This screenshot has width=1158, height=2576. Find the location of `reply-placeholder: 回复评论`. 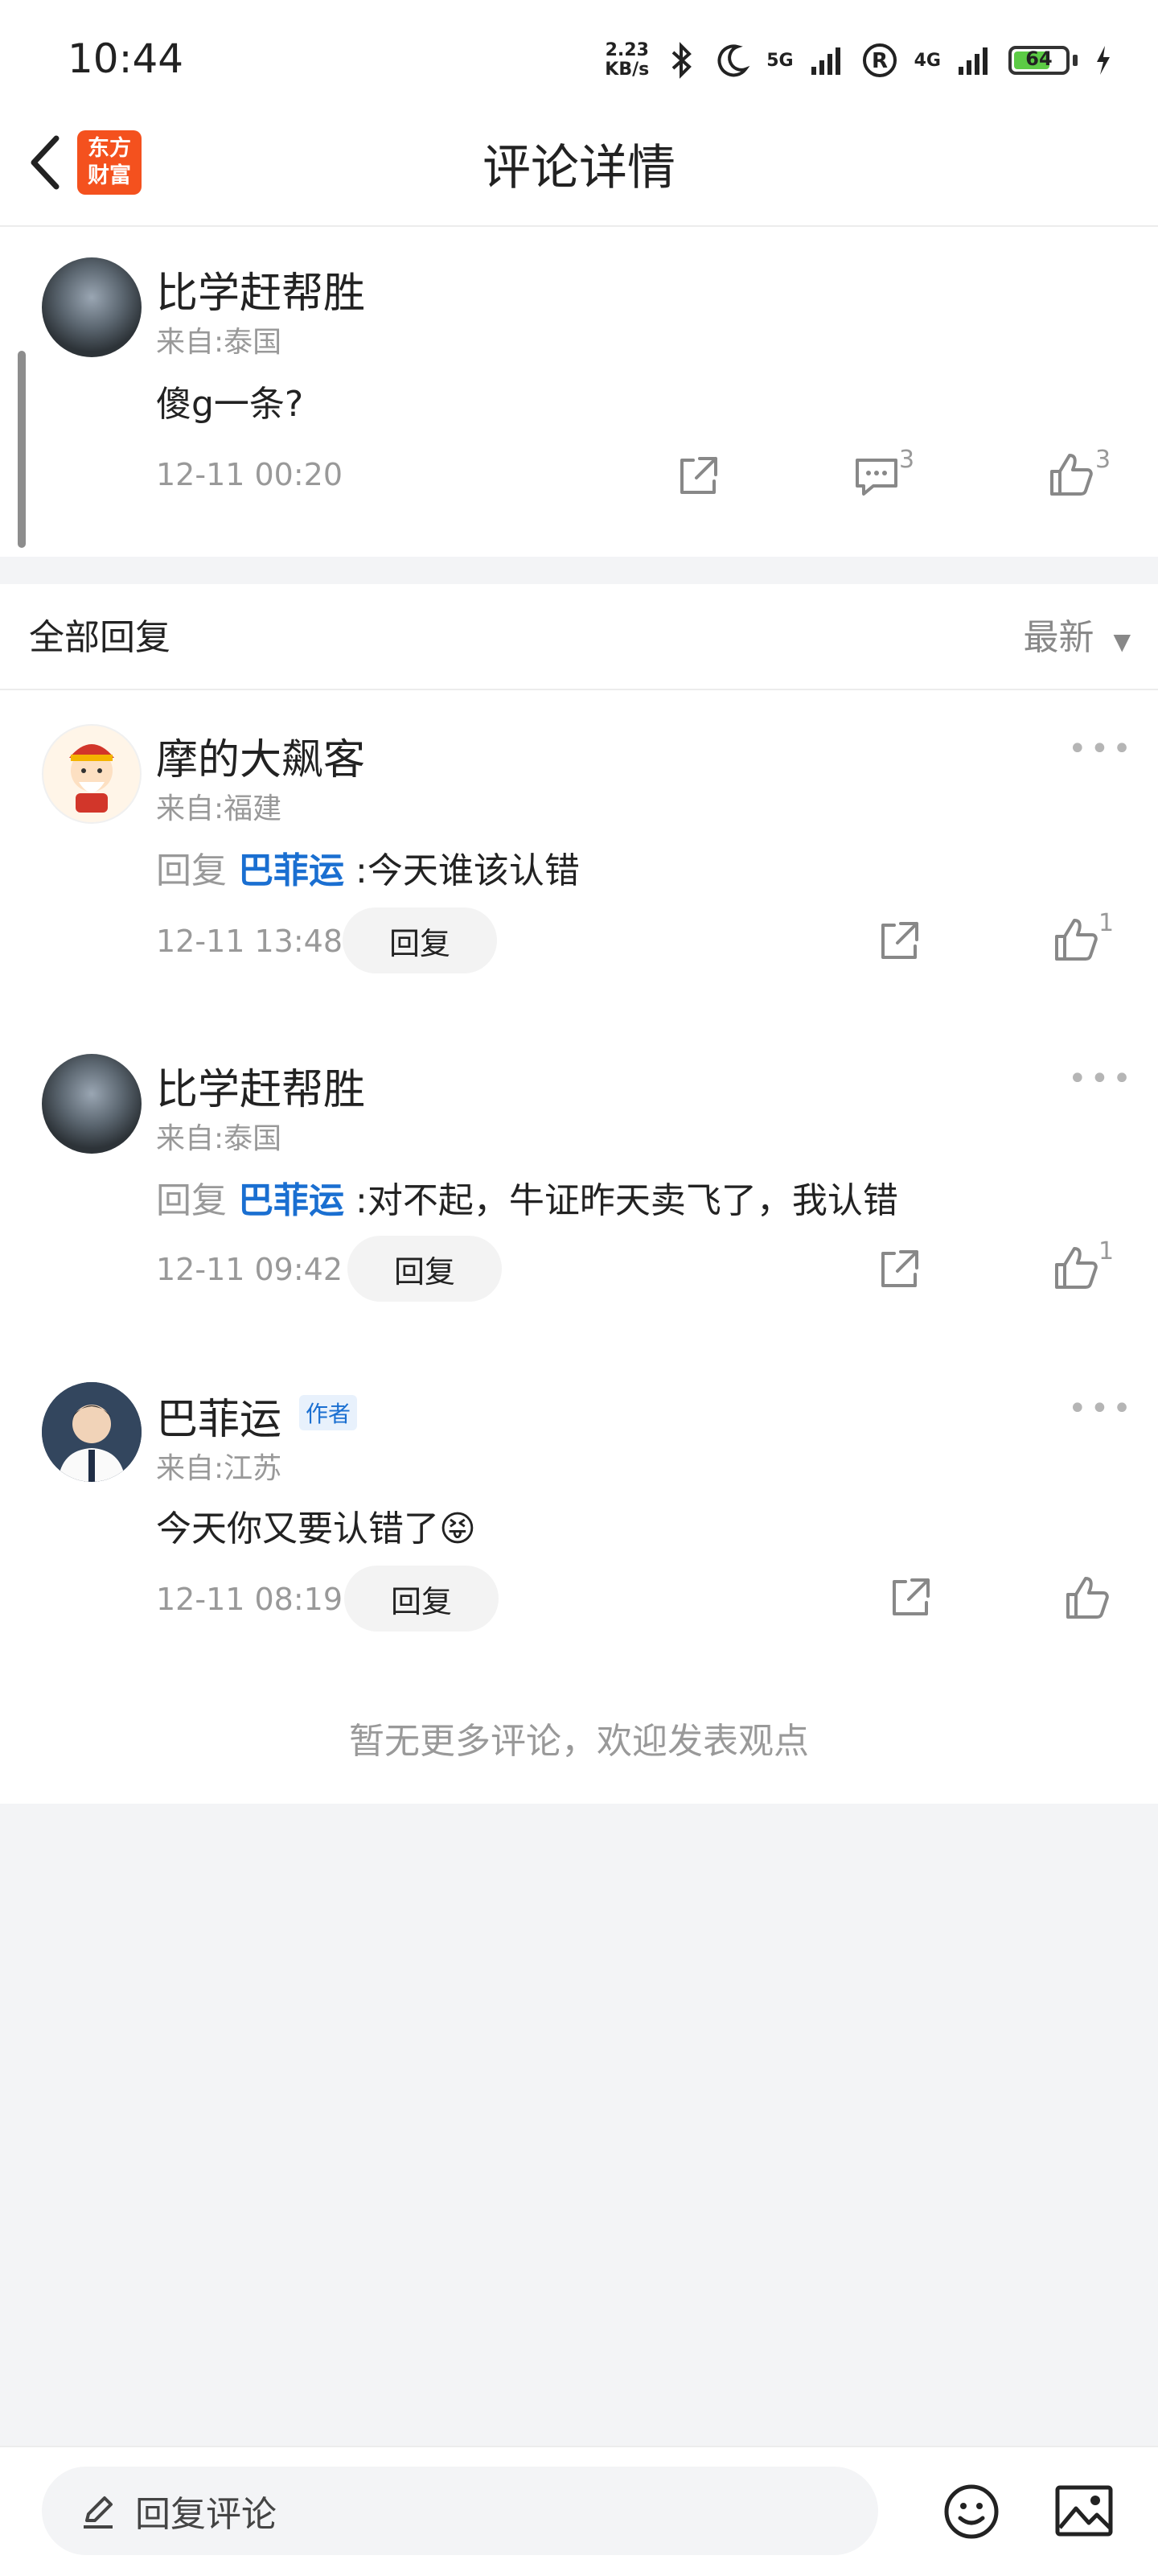

reply-placeholder: 回复评论 is located at coordinates (206, 2514).